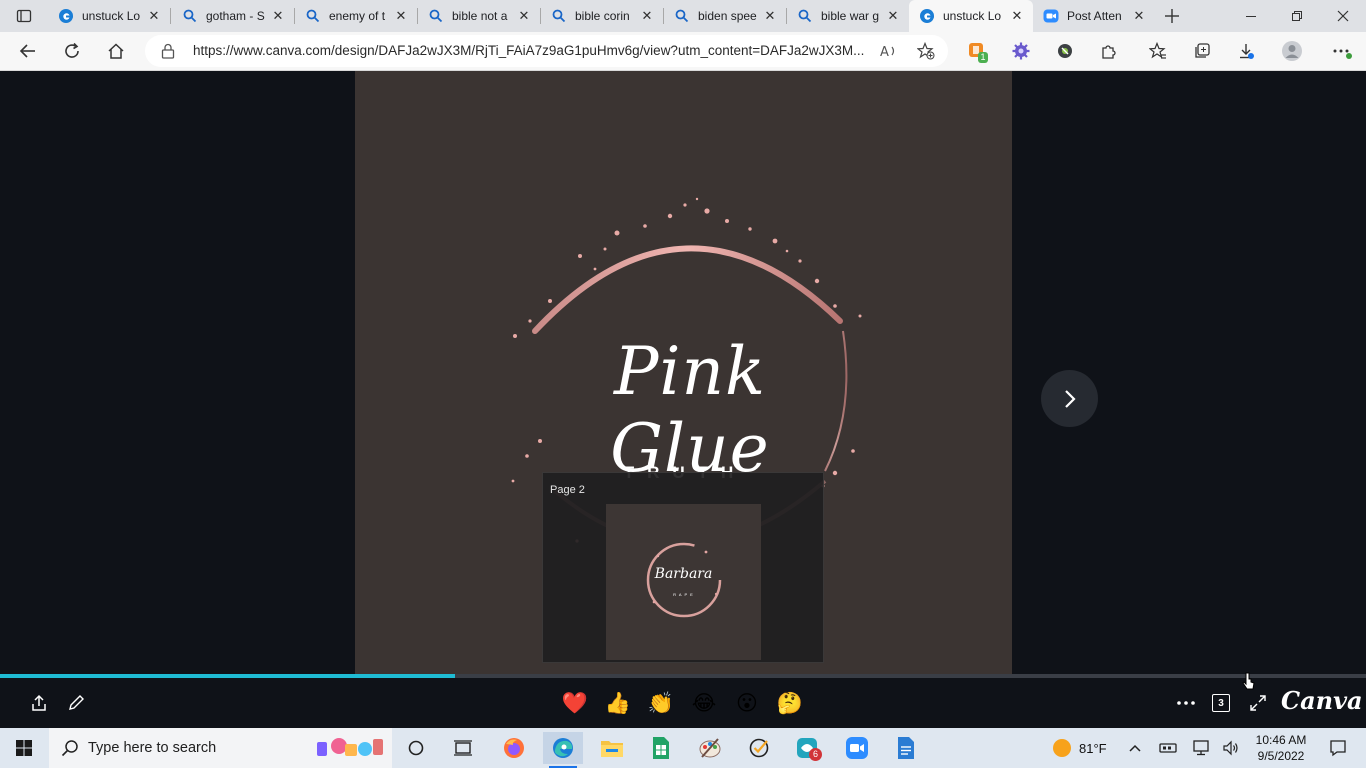 Image resolution: width=1366 pixels, height=768 pixels. I want to click on search-highlights-icon, so click(351, 750).